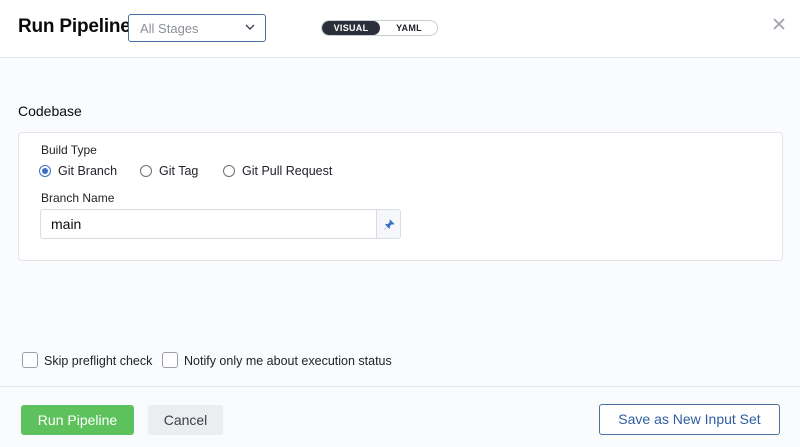 This screenshot has height=447, width=800. What do you see at coordinates (408, 28) in the screenshot?
I see `toggle-yaml: YAML` at bounding box center [408, 28].